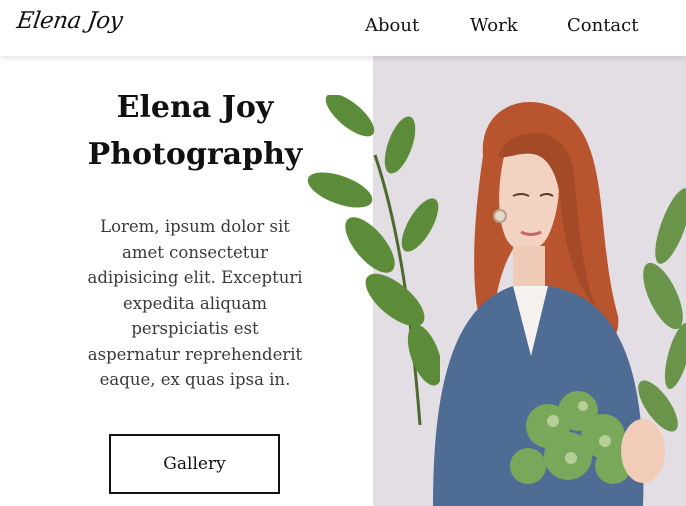 This screenshot has height=506, width=686. What do you see at coordinates (392, 25) in the screenshot?
I see `nav-link-about: About` at bounding box center [392, 25].